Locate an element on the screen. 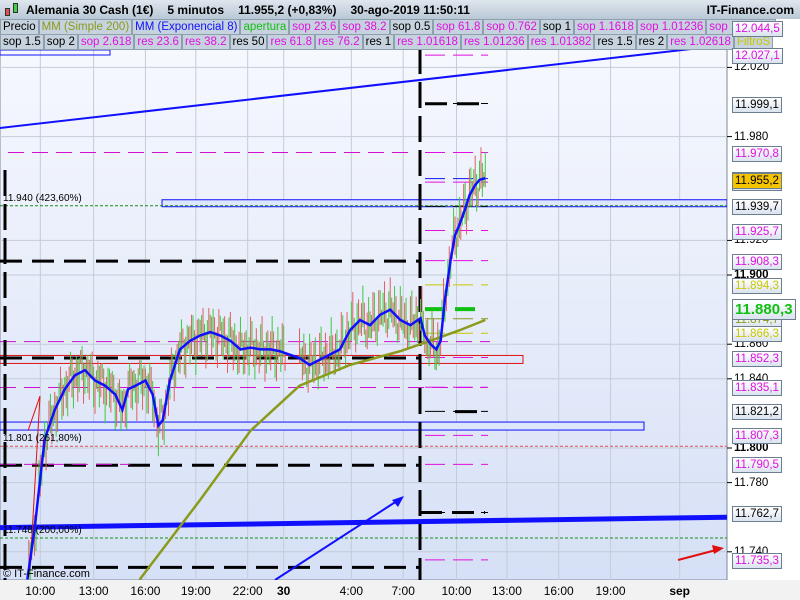 The height and width of the screenshot is (600, 800). legend-toggle-res-1-01382: res 1.01382 is located at coordinates (561, 42).